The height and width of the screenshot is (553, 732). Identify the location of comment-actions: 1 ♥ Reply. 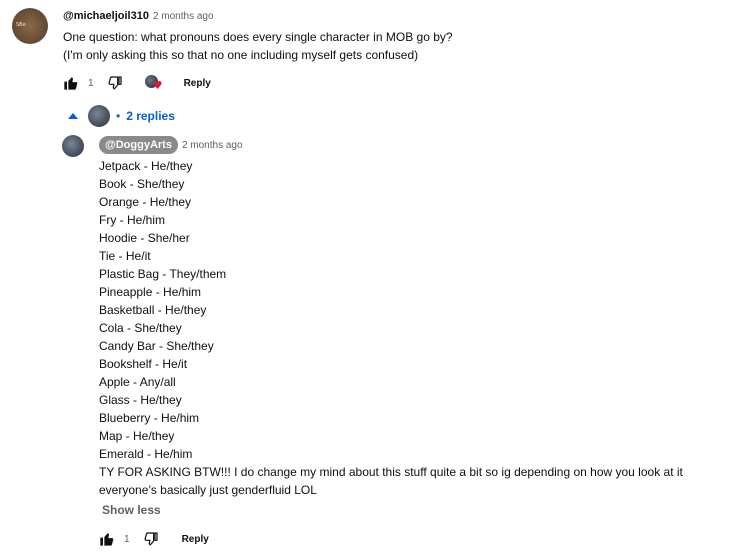
(136, 83).